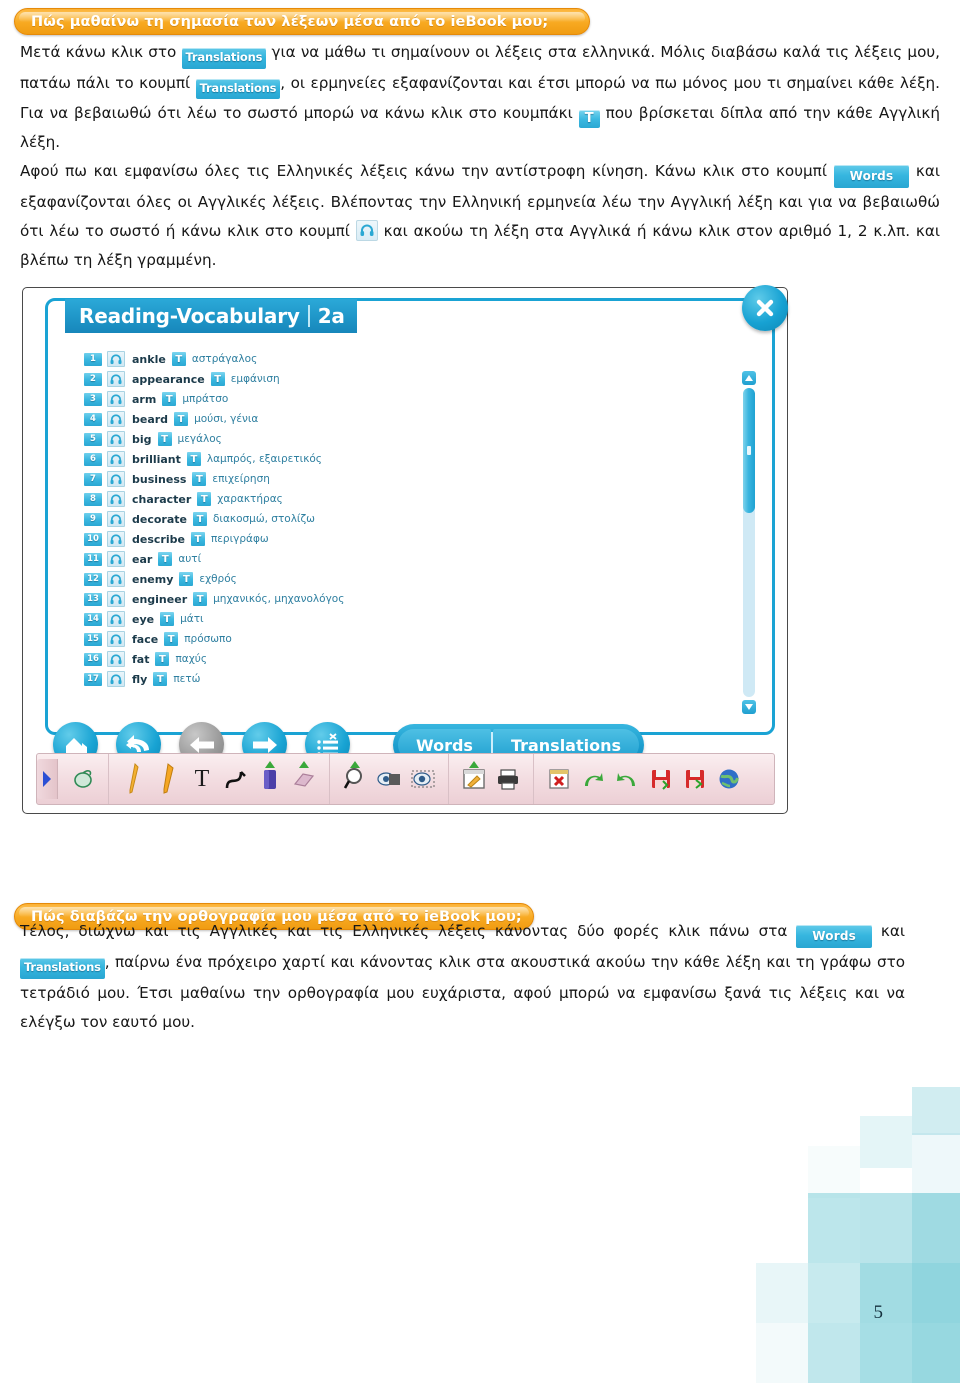  What do you see at coordinates (749, 378) in the screenshot?
I see `scroll-up-arrow-icon` at bounding box center [749, 378].